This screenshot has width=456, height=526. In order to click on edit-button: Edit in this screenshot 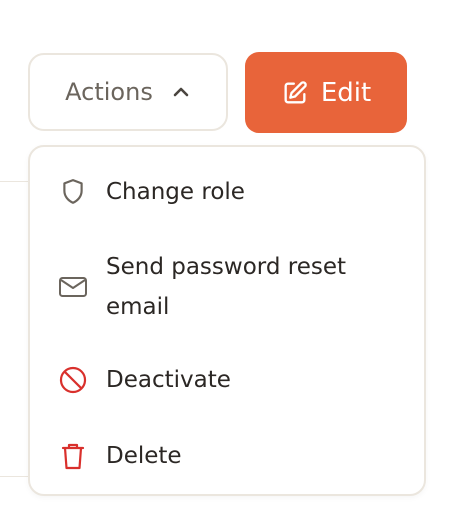, I will do `click(326, 92)`.